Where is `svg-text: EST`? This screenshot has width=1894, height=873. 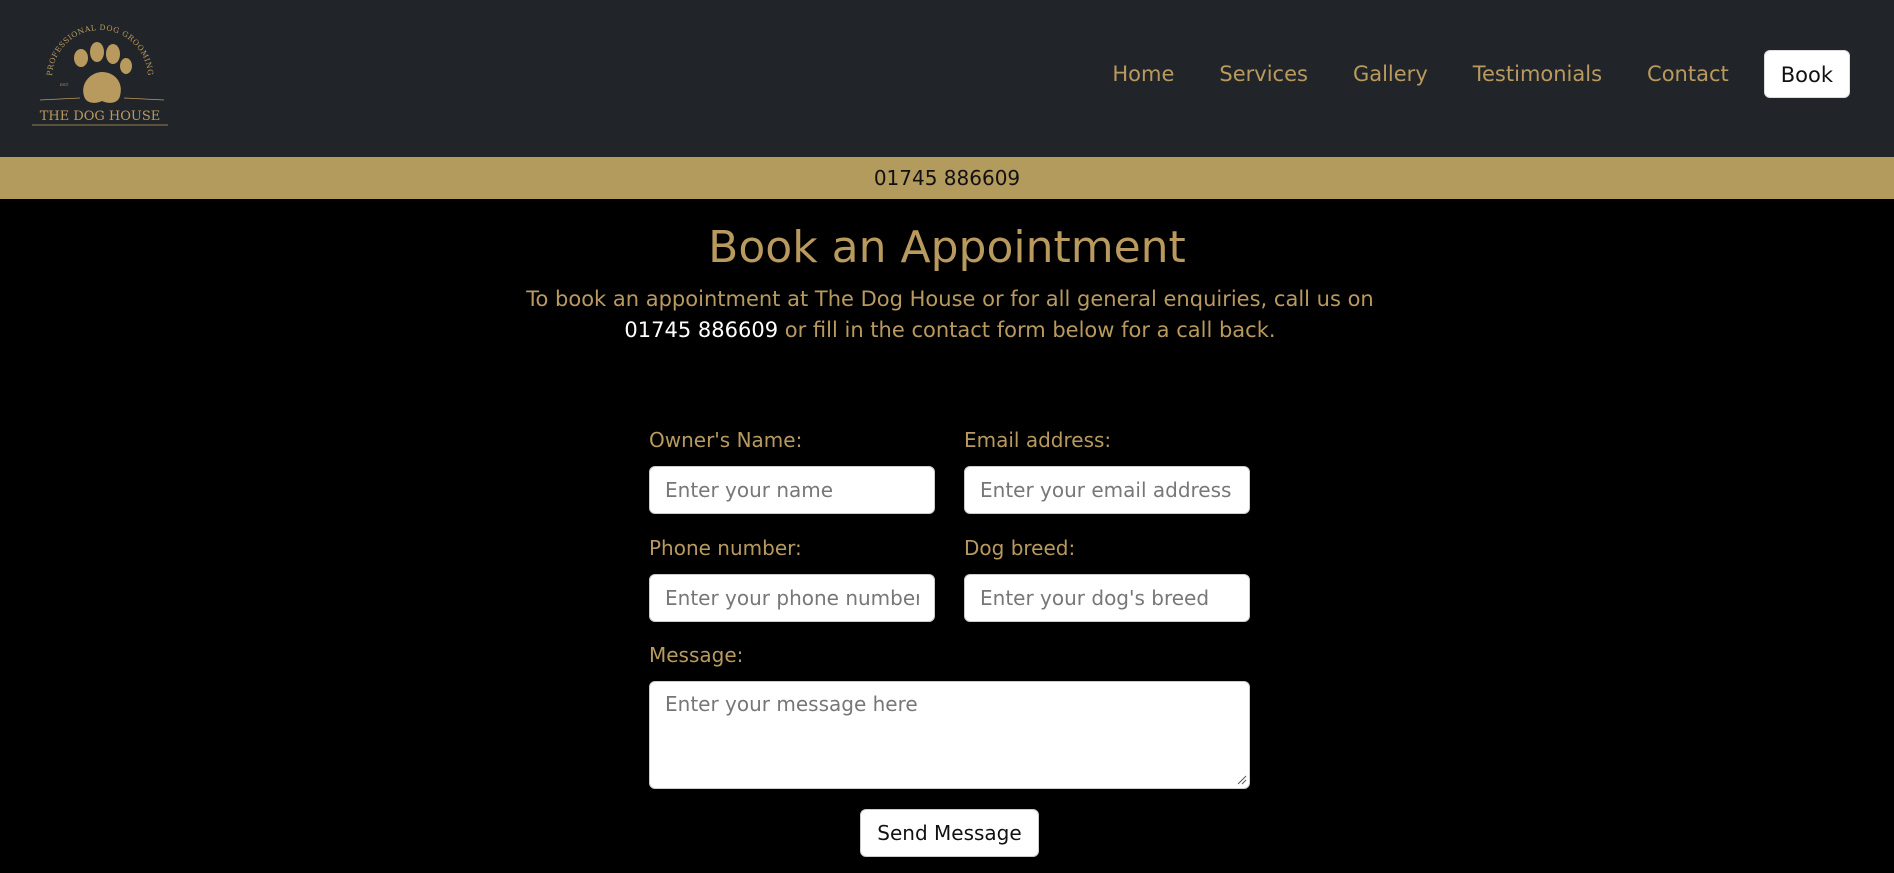
svg-text: EST is located at coordinates (64, 84).